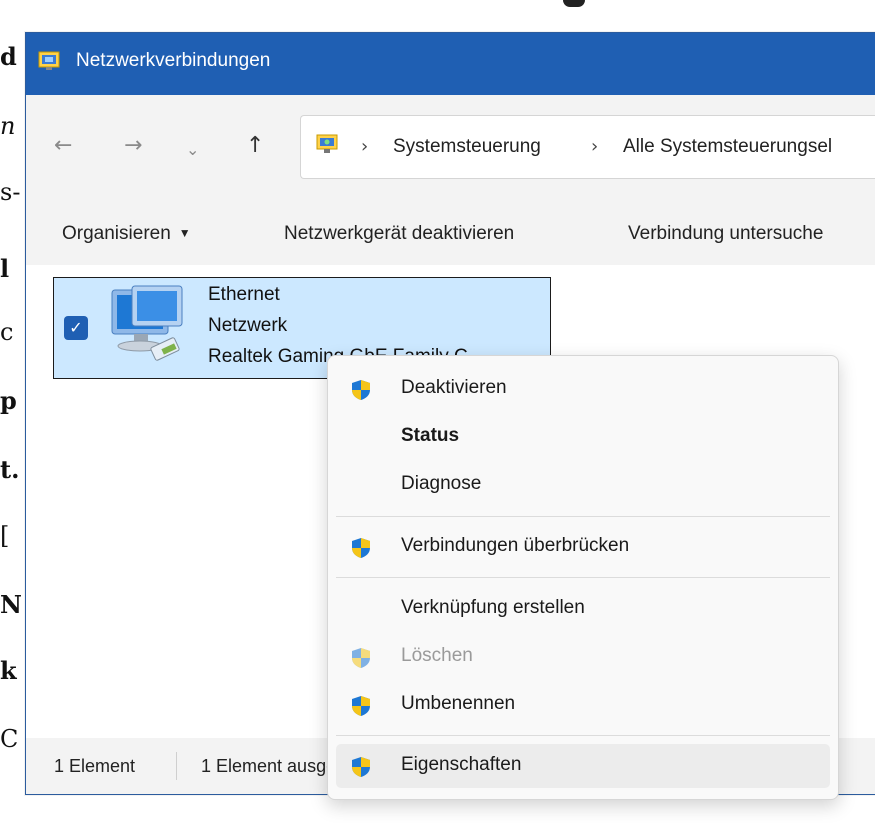 The image size is (875, 823). Describe the element at coordinates (437, 655) in the screenshot. I see `menu-item-label: Löschen` at that location.